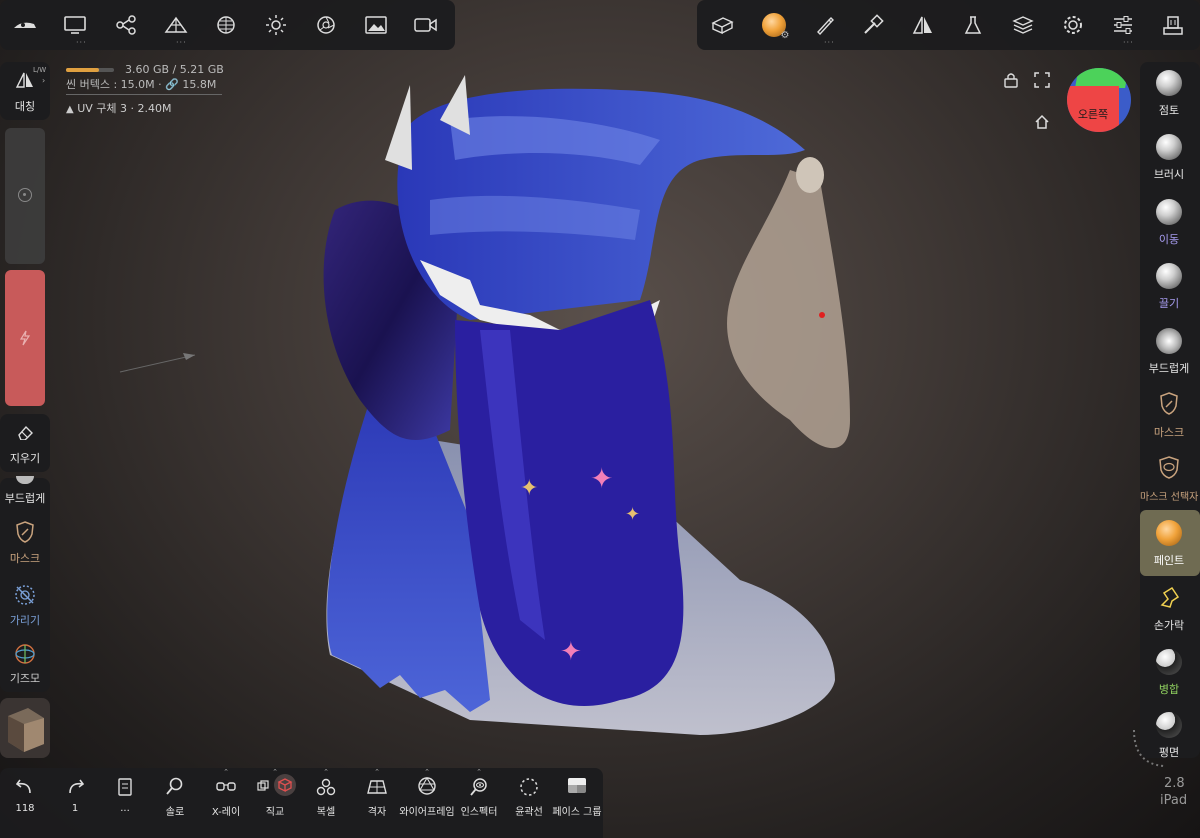 This screenshot has width=1200, height=838. Describe the element at coordinates (427, 812) in the screenshot. I see `wireframe-label: 와이어프레임` at that location.